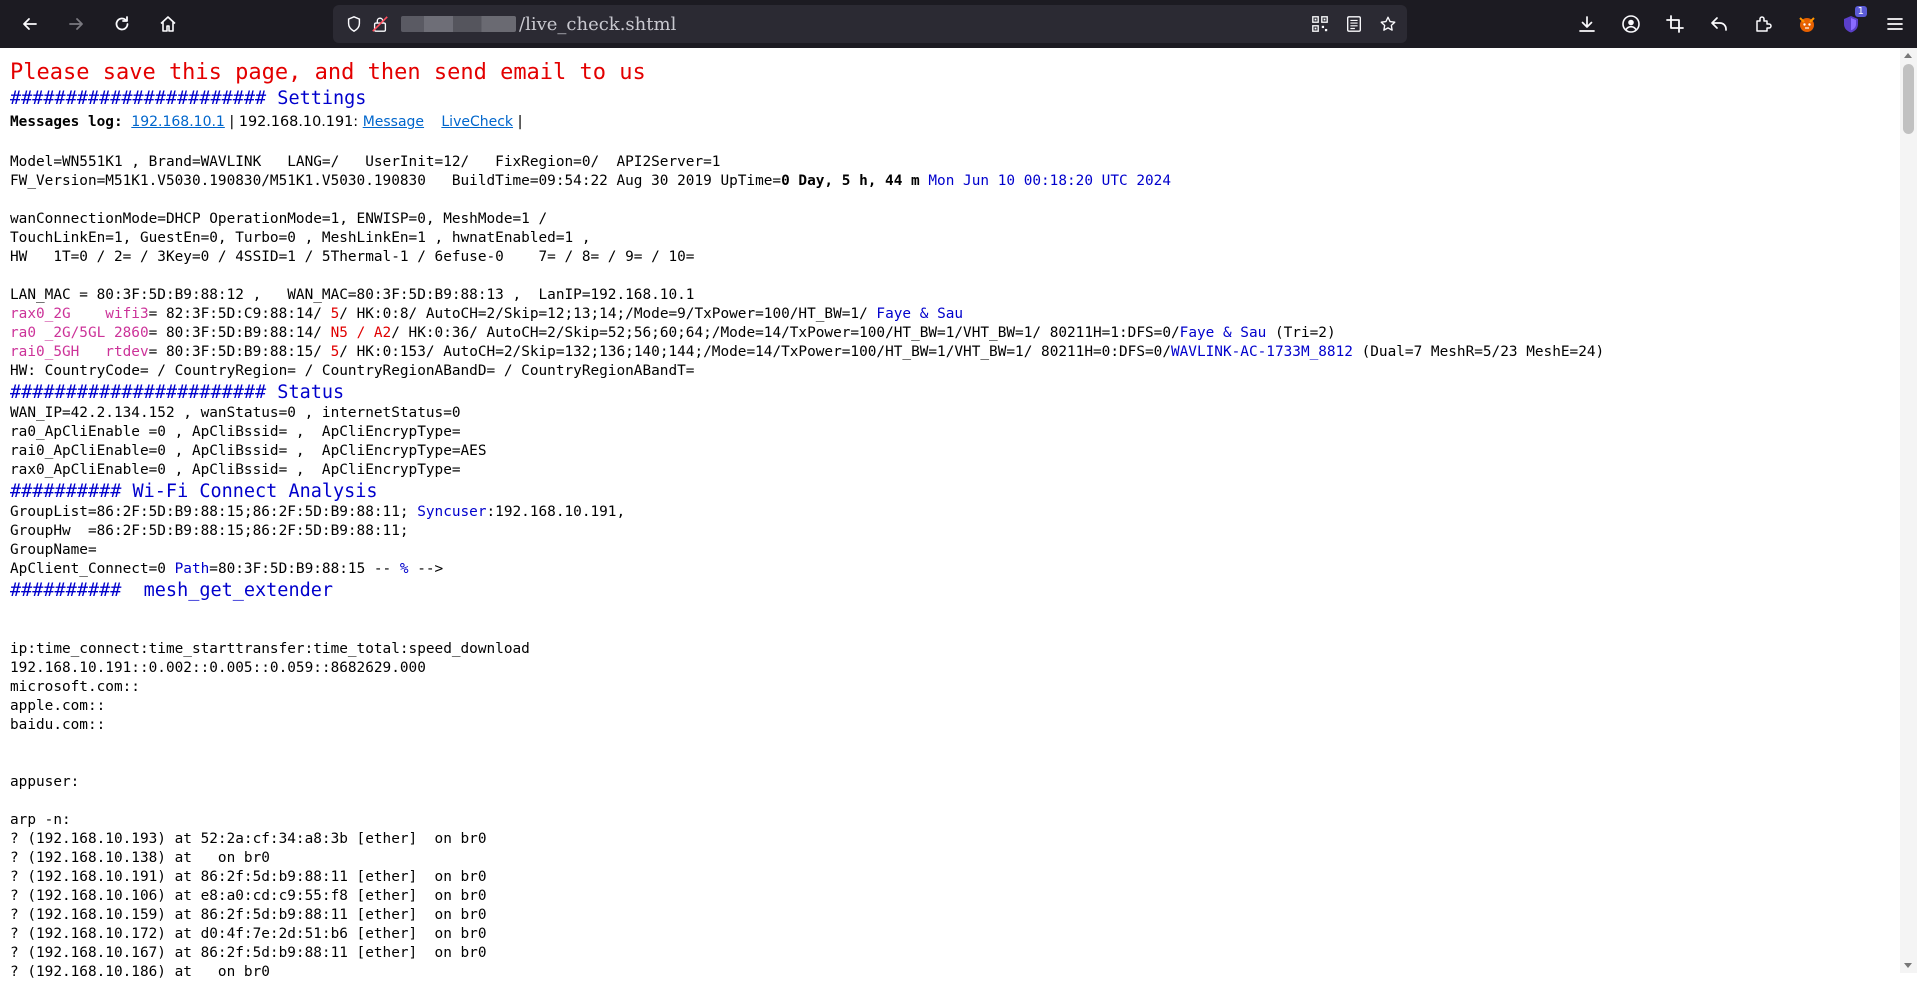  I want to click on status-heading: ####################### Status, so click(177, 392).